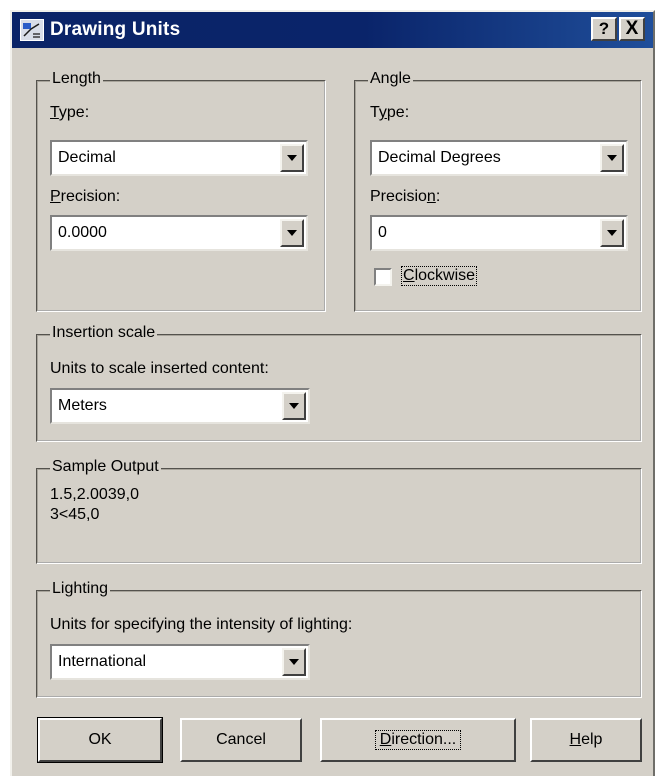  What do you see at coordinates (382, 232) in the screenshot?
I see `angle-precision-value: 0` at bounding box center [382, 232].